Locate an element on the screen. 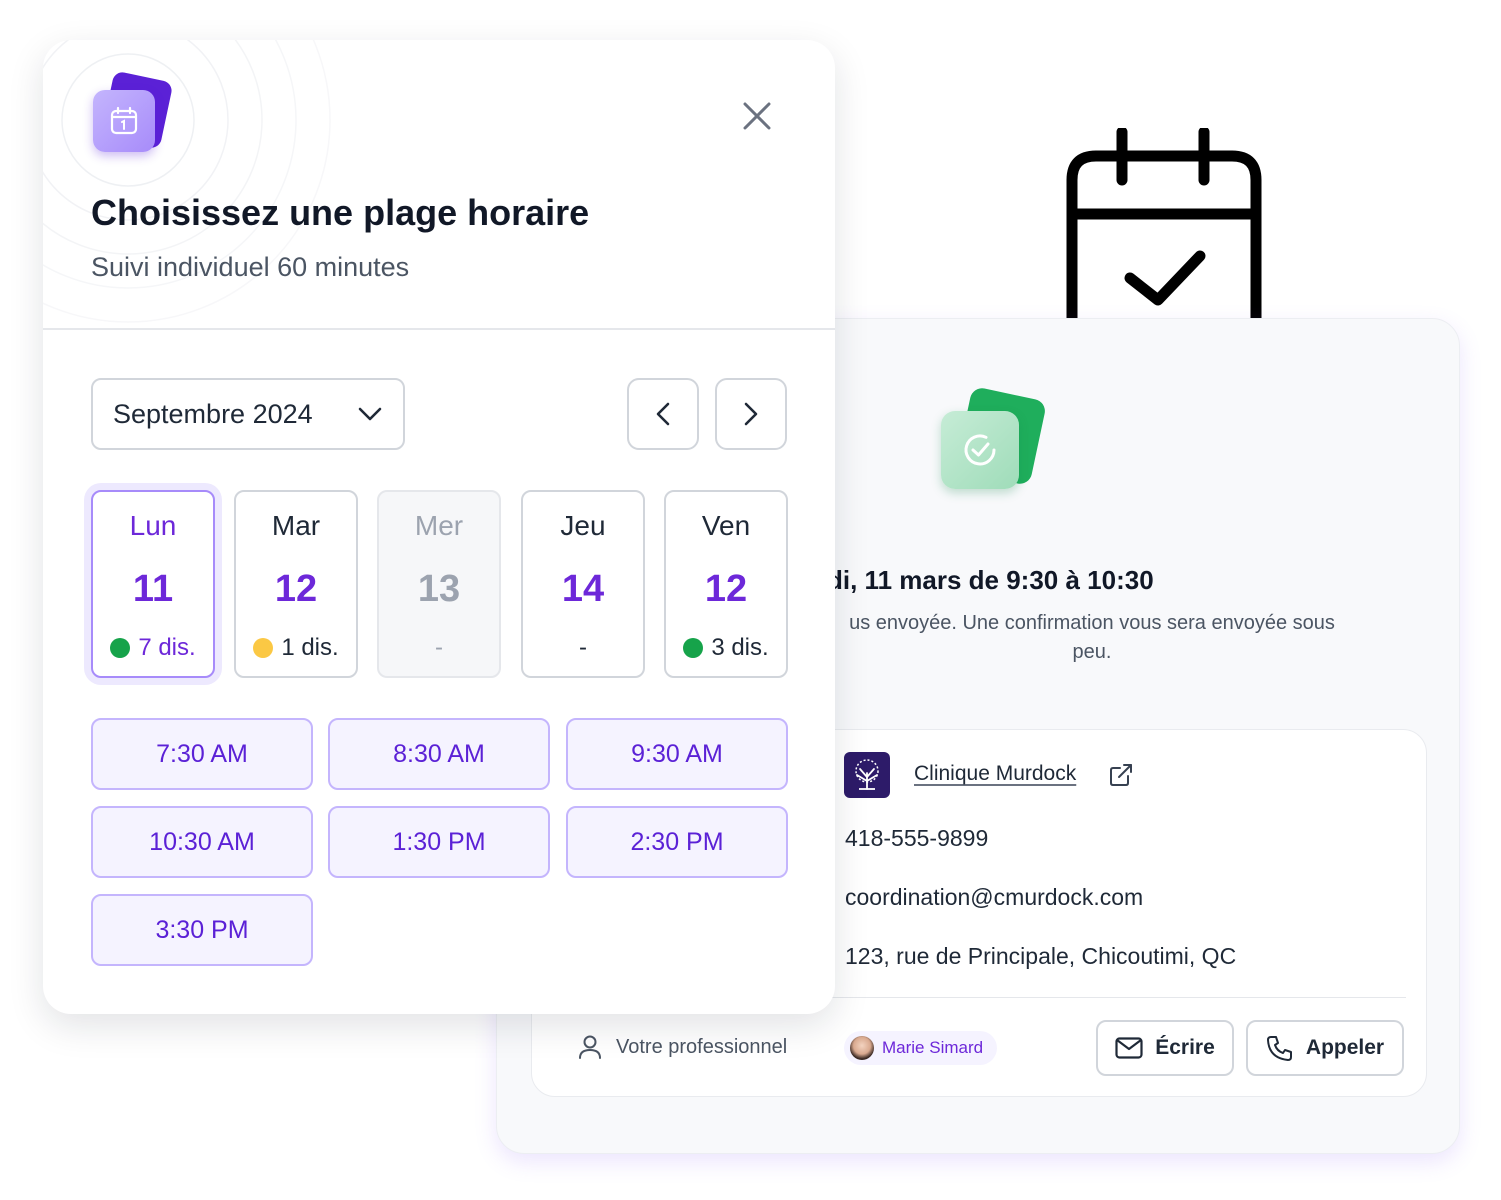  write-button-label: Écrire is located at coordinates (1185, 1047).